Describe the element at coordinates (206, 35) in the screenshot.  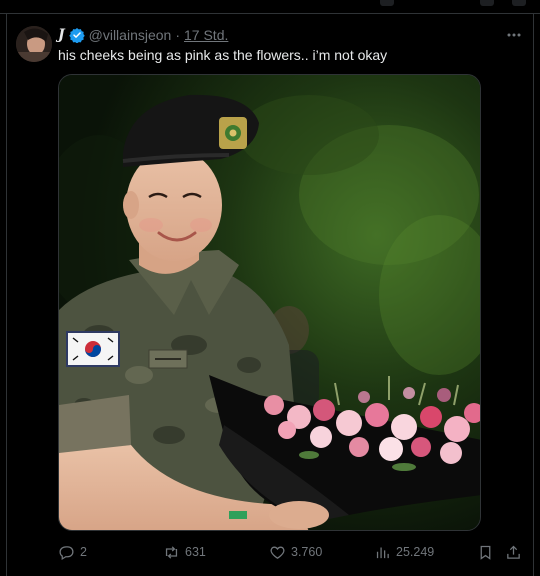
I see `timestamp: 17 Std.` at that location.